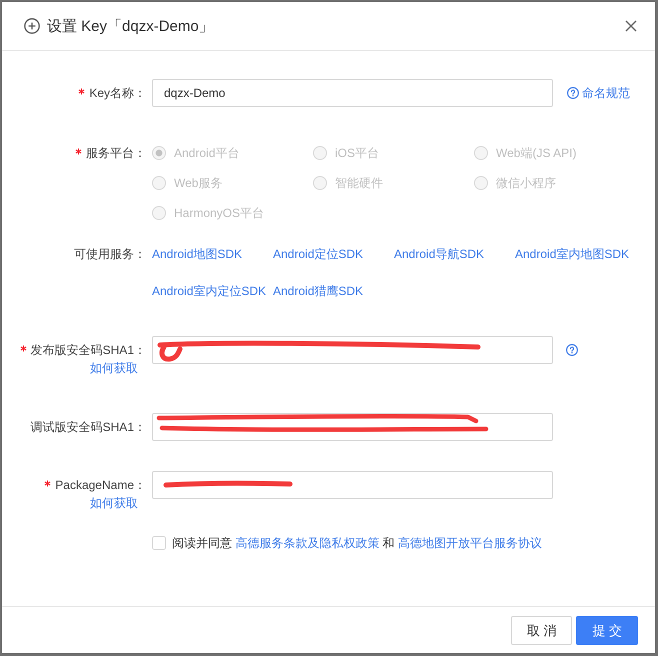 This screenshot has width=658, height=656. Describe the element at coordinates (631, 26) in the screenshot. I see `close-icon` at that location.